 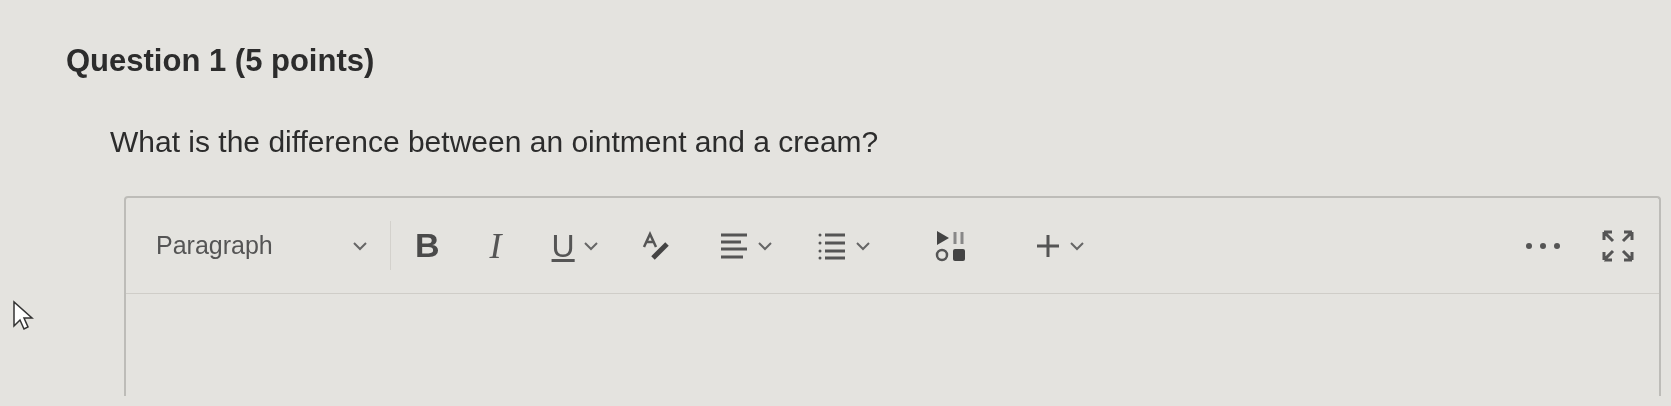 What do you see at coordinates (23, 316) in the screenshot?
I see `mouse-pointer-icon` at bounding box center [23, 316].